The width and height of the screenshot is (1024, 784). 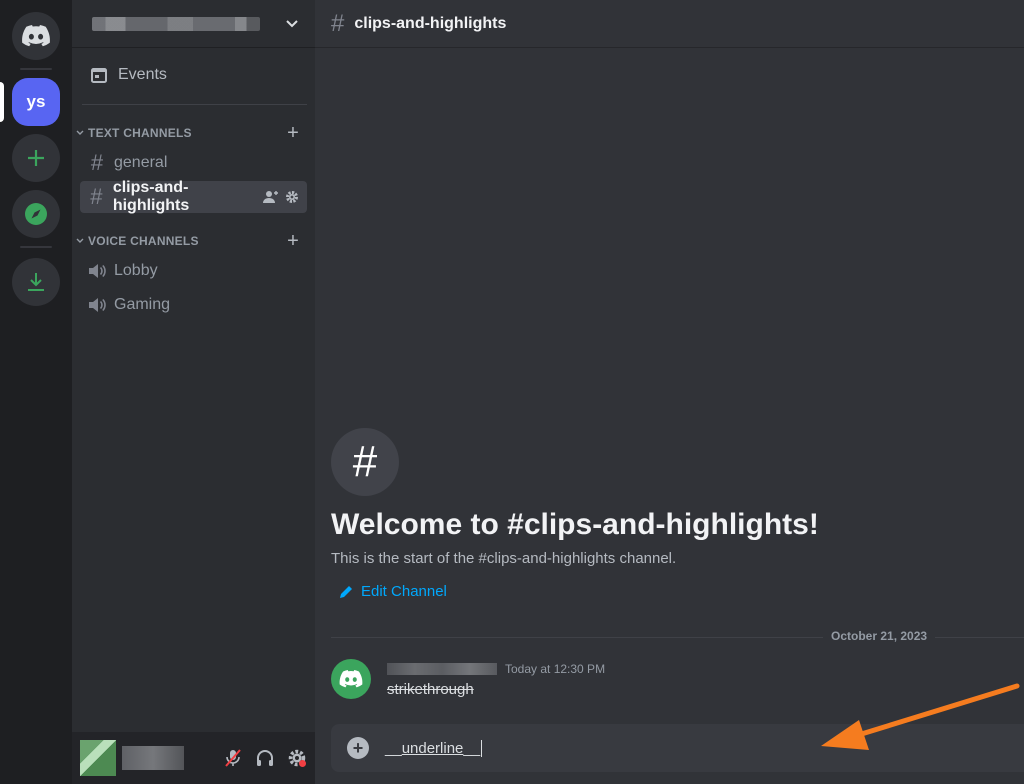 What do you see at coordinates (98, 758) in the screenshot?
I see `user-avatar-redacted` at bounding box center [98, 758].